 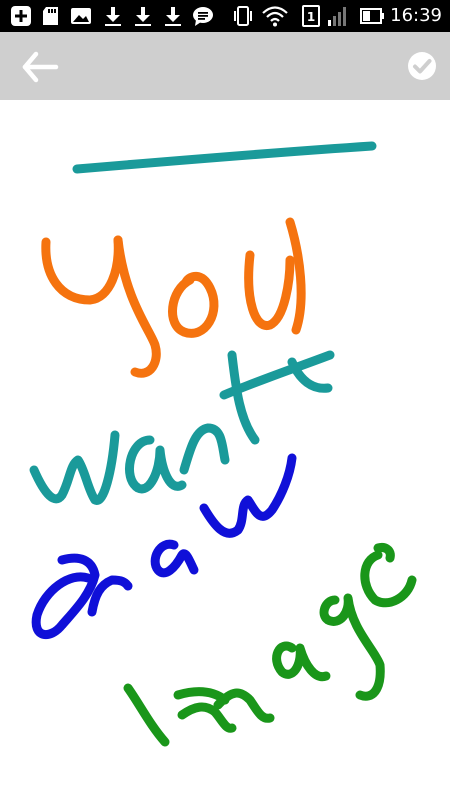 What do you see at coordinates (416, 15) in the screenshot?
I see `status-time: 16:39` at bounding box center [416, 15].